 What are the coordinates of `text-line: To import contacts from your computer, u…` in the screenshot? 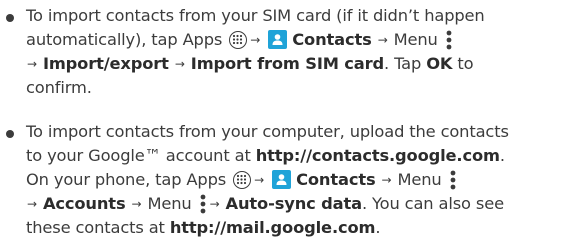 It's located at (267, 132).